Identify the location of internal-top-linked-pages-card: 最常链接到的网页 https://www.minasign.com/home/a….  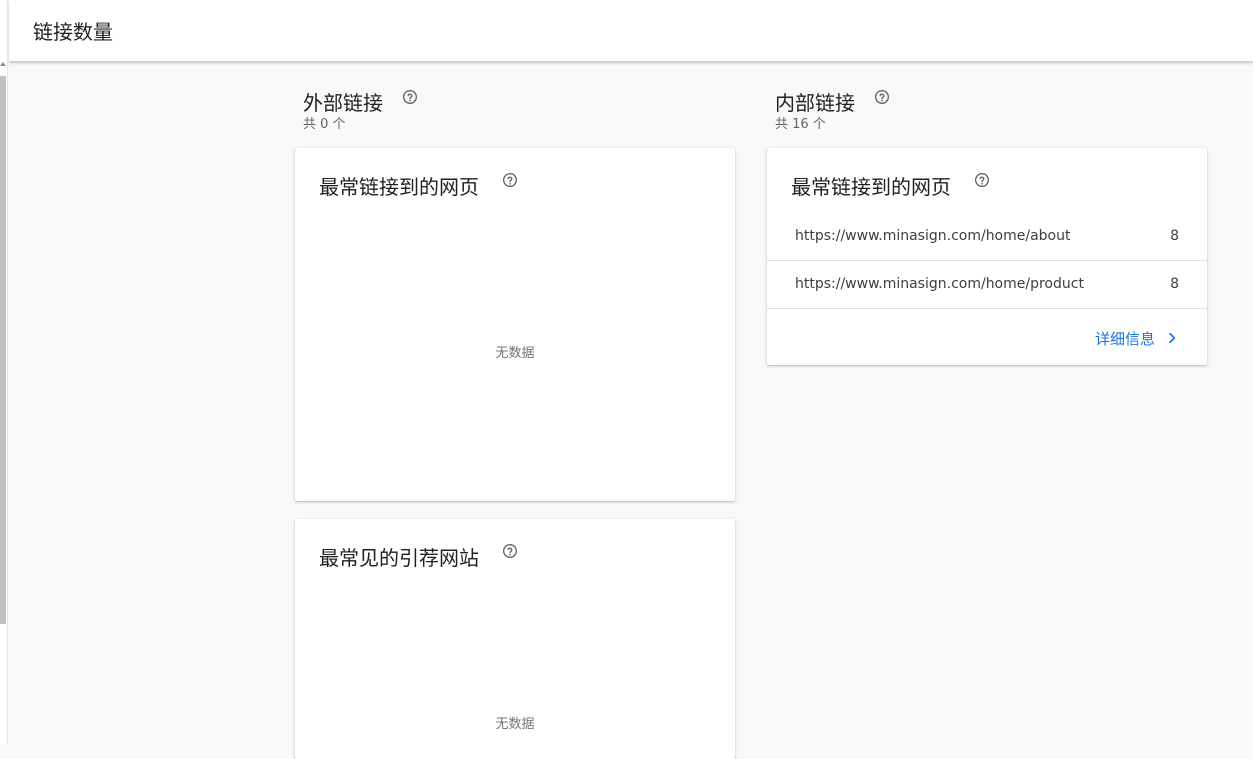
(987, 256).